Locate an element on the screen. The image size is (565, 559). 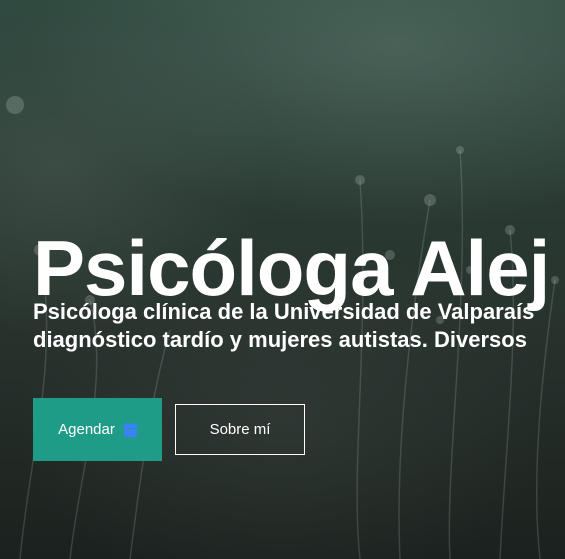
schedule-button: Agendar is located at coordinates (97, 429).